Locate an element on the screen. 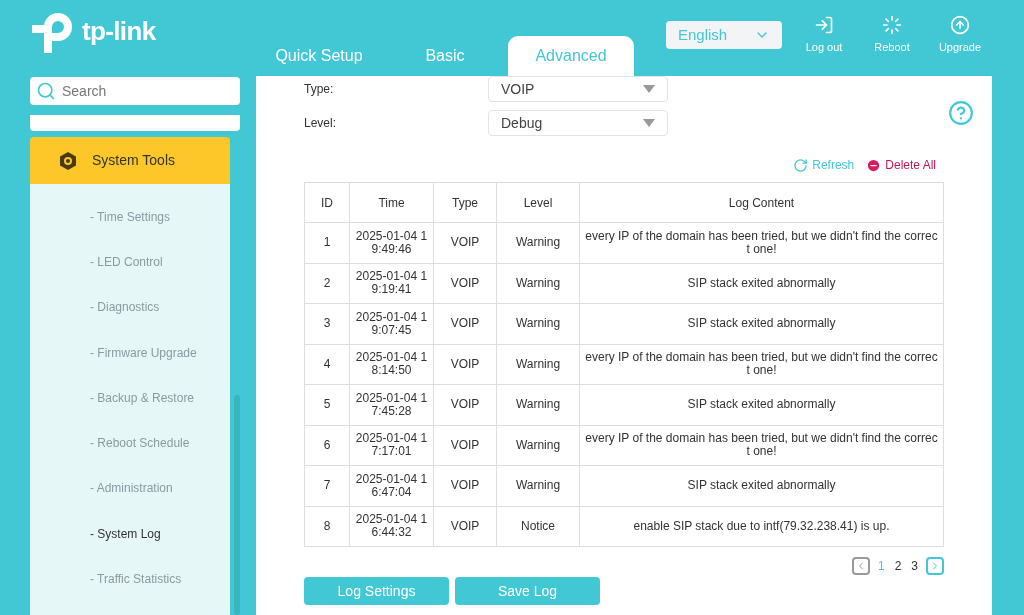 This screenshot has width=1024, height=615. filter-select: Debug is located at coordinates (578, 123).